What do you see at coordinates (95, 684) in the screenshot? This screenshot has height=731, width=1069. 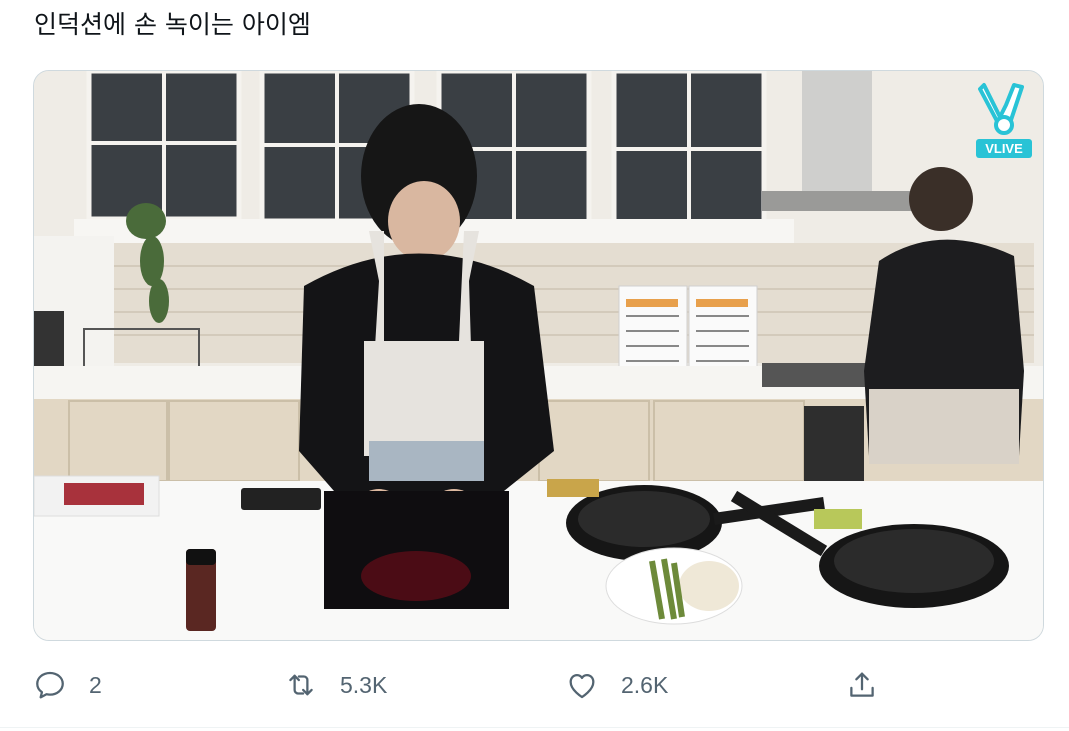 I see `reply-count: 2` at bounding box center [95, 684].